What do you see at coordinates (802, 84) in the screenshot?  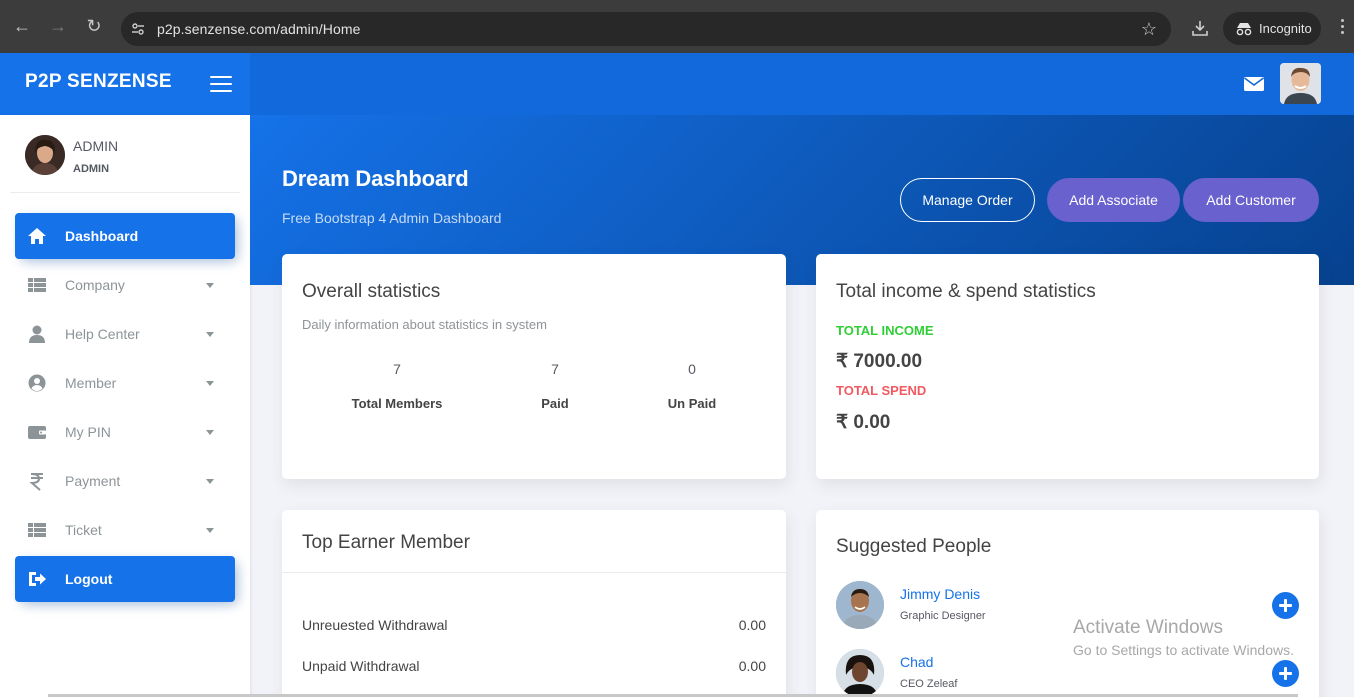 I see `top-navbar` at bounding box center [802, 84].